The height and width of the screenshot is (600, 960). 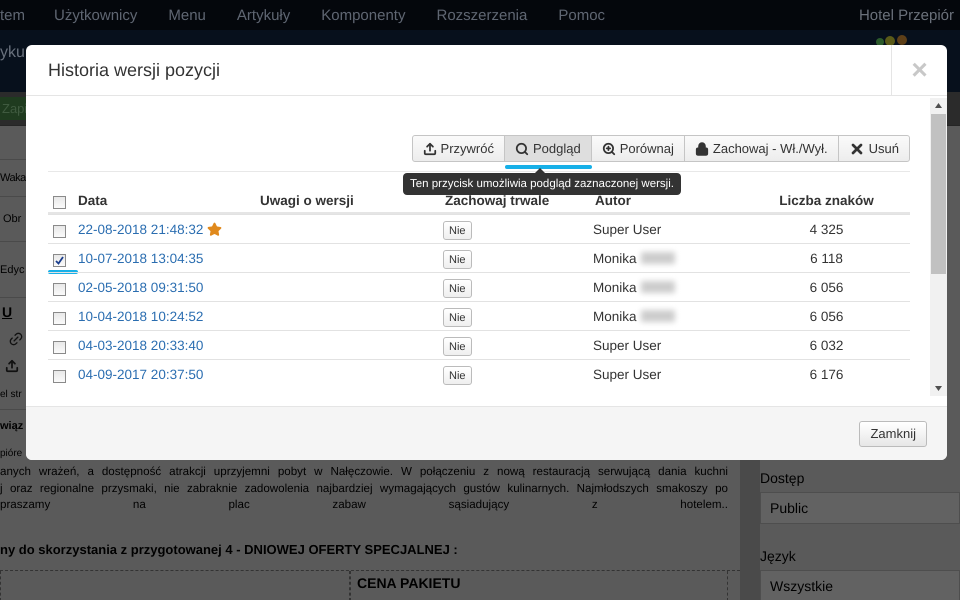 I want to click on version-date-link: 10-07-2018 13:04:35, so click(x=141, y=258).